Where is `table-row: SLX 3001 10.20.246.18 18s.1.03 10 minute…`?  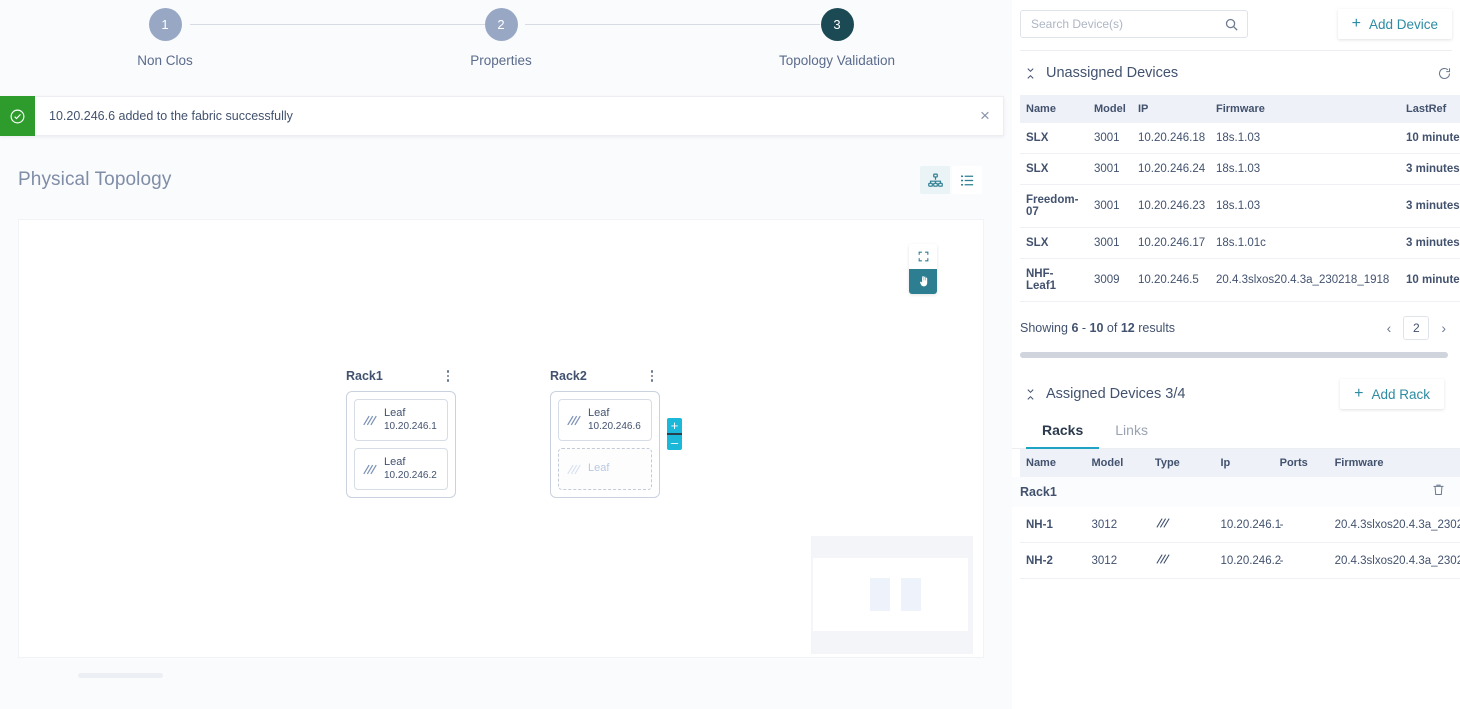 table-row: SLX 3001 10.20.246.18 18s.1.03 10 minute… is located at coordinates (1240, 138).